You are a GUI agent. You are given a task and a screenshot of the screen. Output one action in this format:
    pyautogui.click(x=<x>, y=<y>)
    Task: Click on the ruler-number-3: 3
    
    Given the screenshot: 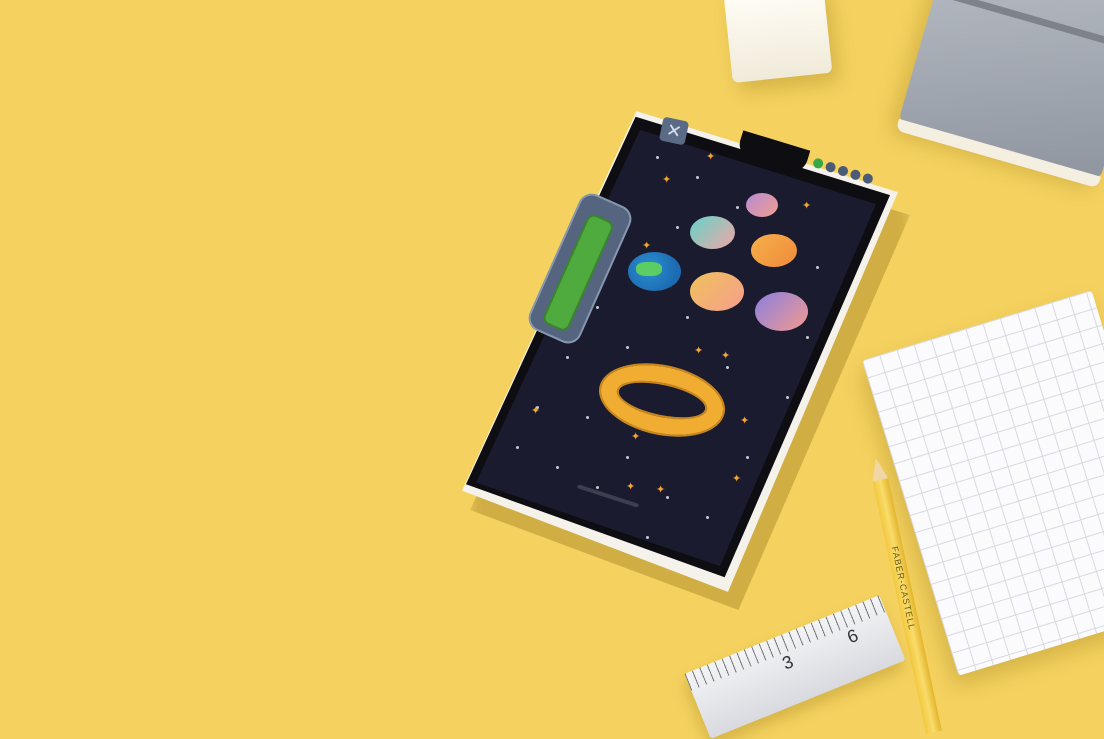 What is the action you would take?
    pyautogui.click(x=788, y=662)
    